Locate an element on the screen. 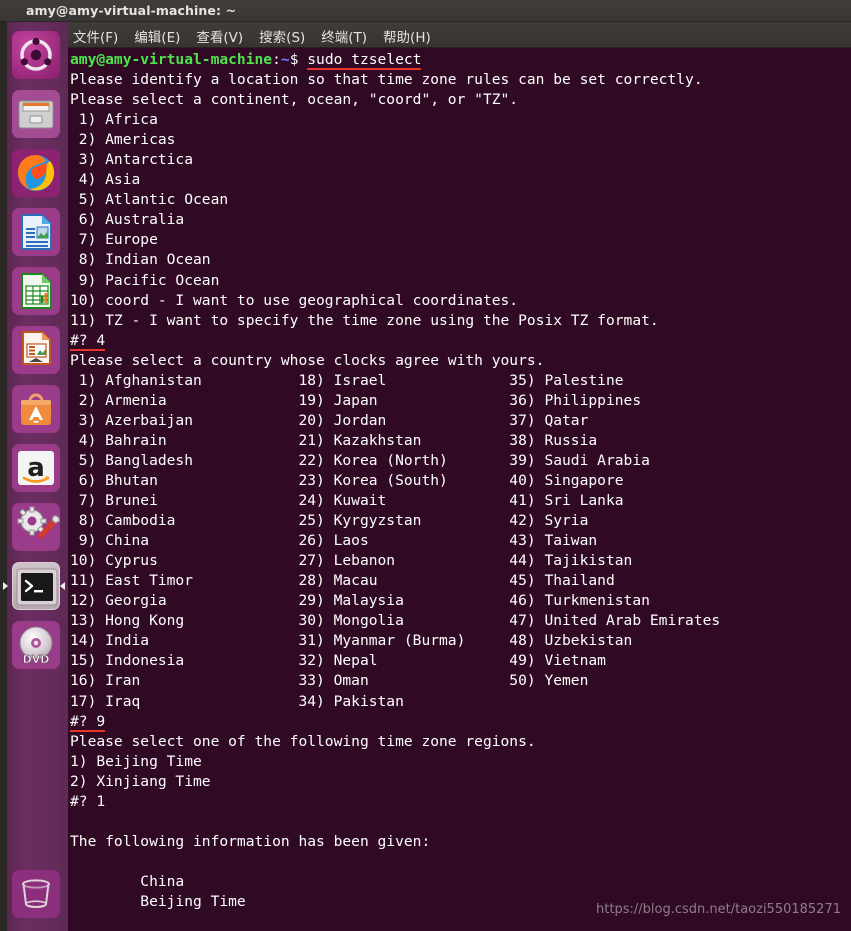 This screenshot has width=851, height=931. terminal-line: 1) Afghanistan 18) Israel 35) Palestine is located at coordinates (347, 380).